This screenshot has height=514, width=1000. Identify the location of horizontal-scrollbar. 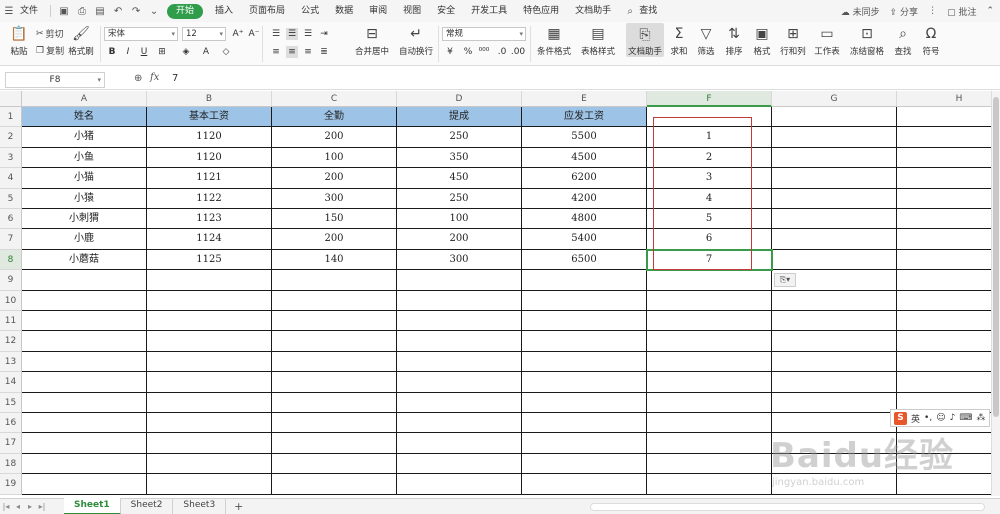
(787, 507).